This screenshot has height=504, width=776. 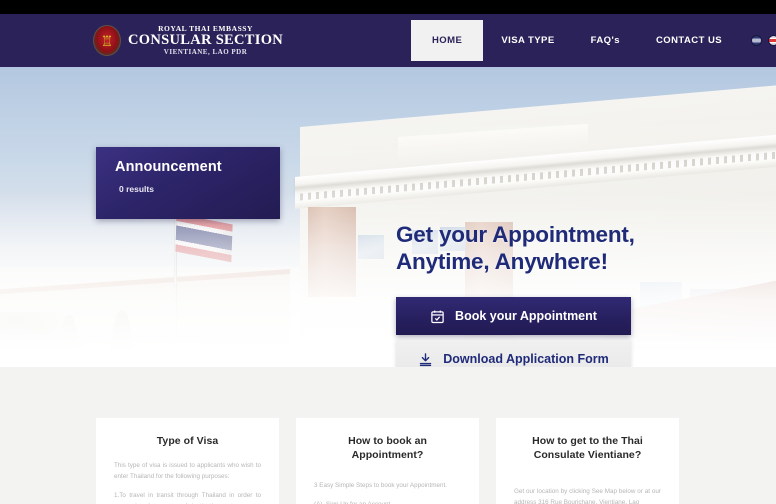 What do you see at coordinates (526, 316) in the screenshot?
I see `book-appointment-label: Book your Appointment` at bounding box center [526, 316].